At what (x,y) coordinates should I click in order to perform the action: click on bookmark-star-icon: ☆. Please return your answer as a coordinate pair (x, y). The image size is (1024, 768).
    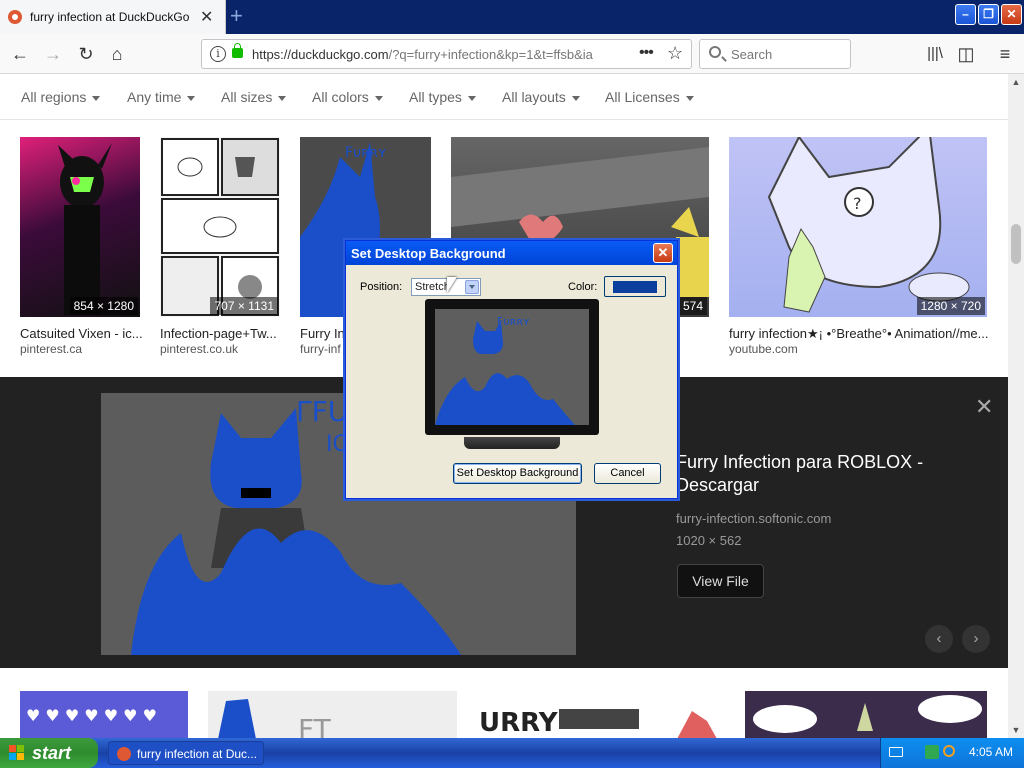
    Looking at the image, I should click on (675, 53).